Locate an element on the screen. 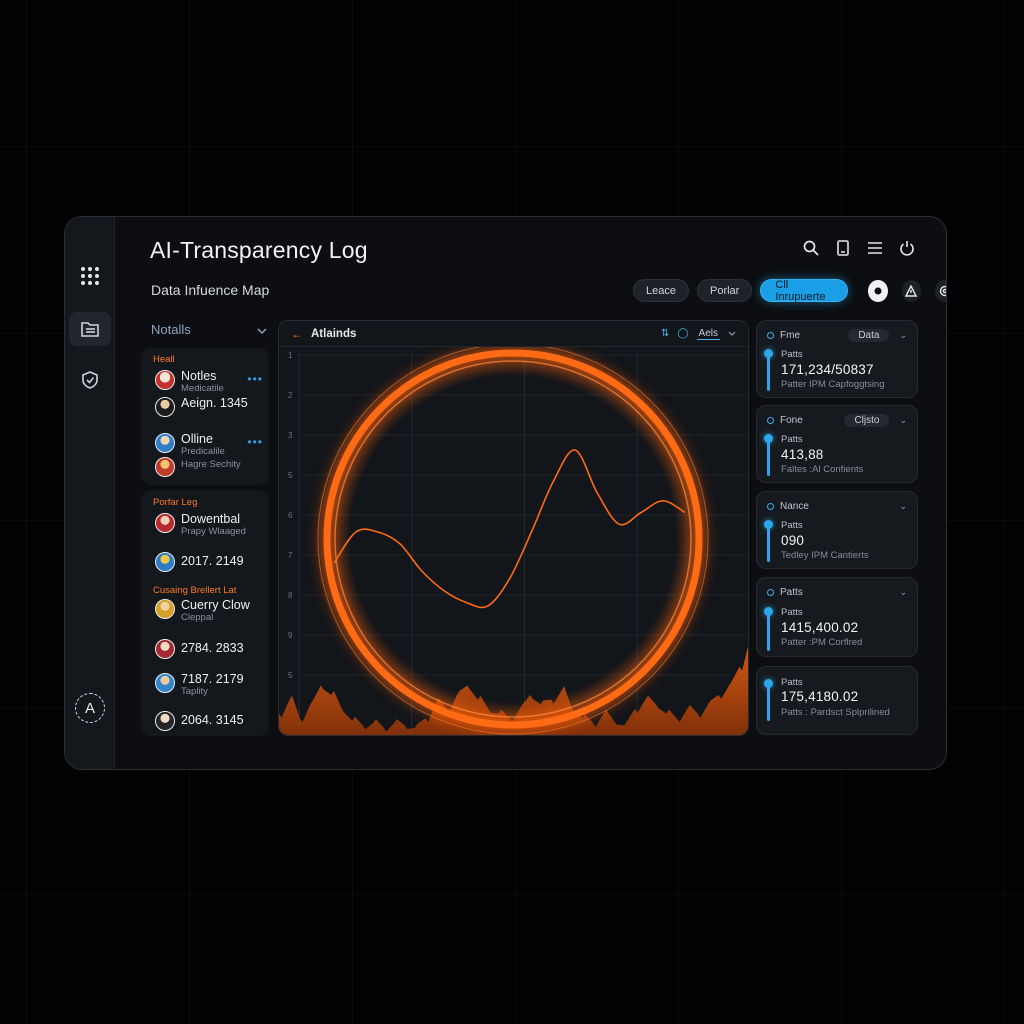 The height and width of the screenshot is (1024, 1024). documents-icon is located at coordinates (90, 329).